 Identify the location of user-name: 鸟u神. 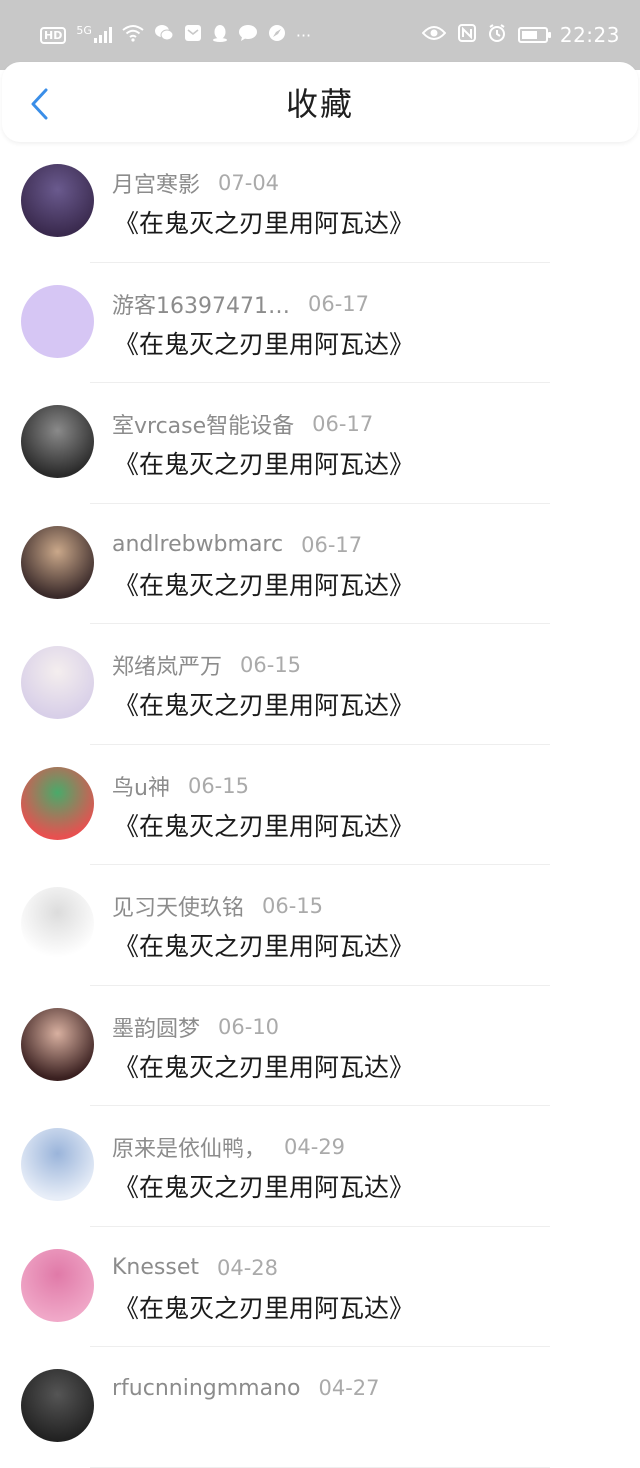
(141, 786).